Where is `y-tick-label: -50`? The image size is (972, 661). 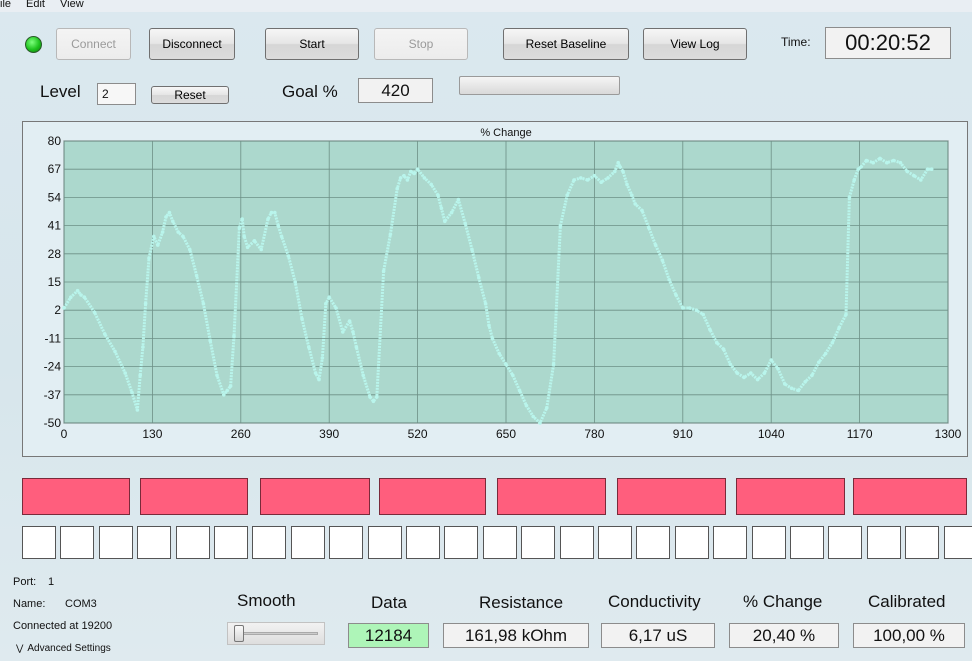
y-tick-label: -50 is located at coordinates (53, 423).